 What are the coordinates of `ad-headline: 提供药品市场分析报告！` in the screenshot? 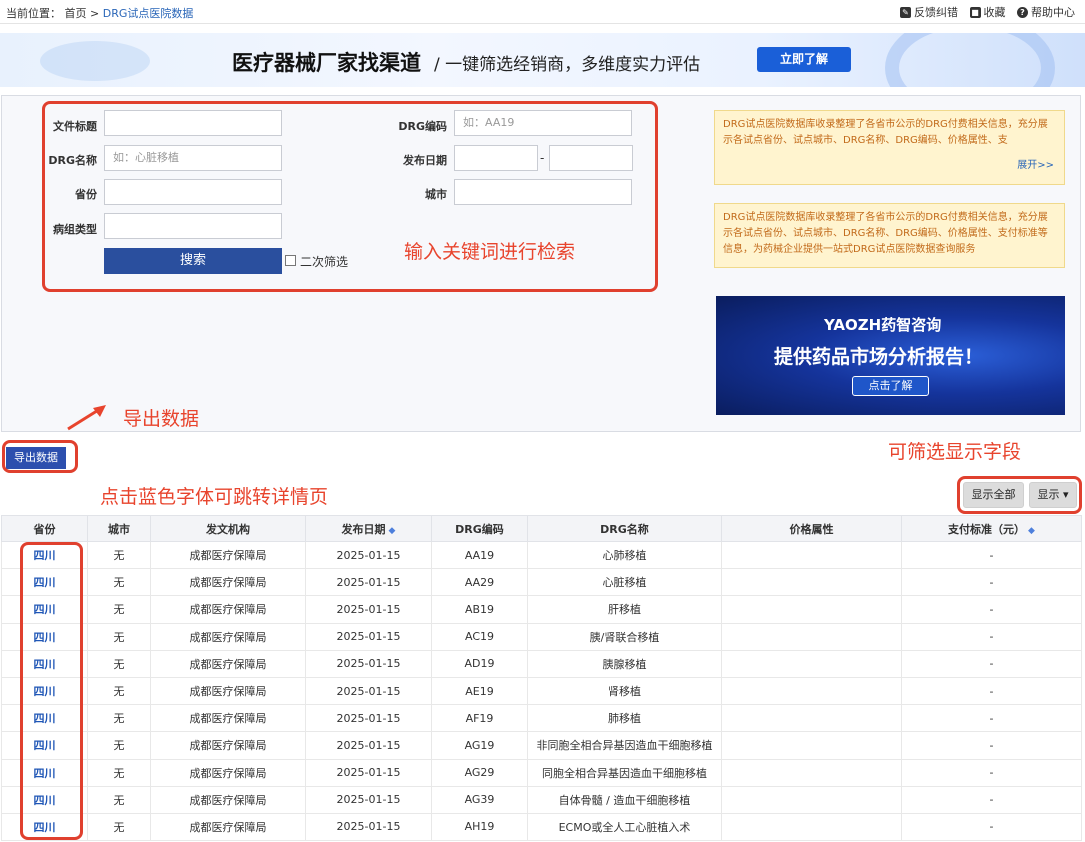 It's located at (879, 357).